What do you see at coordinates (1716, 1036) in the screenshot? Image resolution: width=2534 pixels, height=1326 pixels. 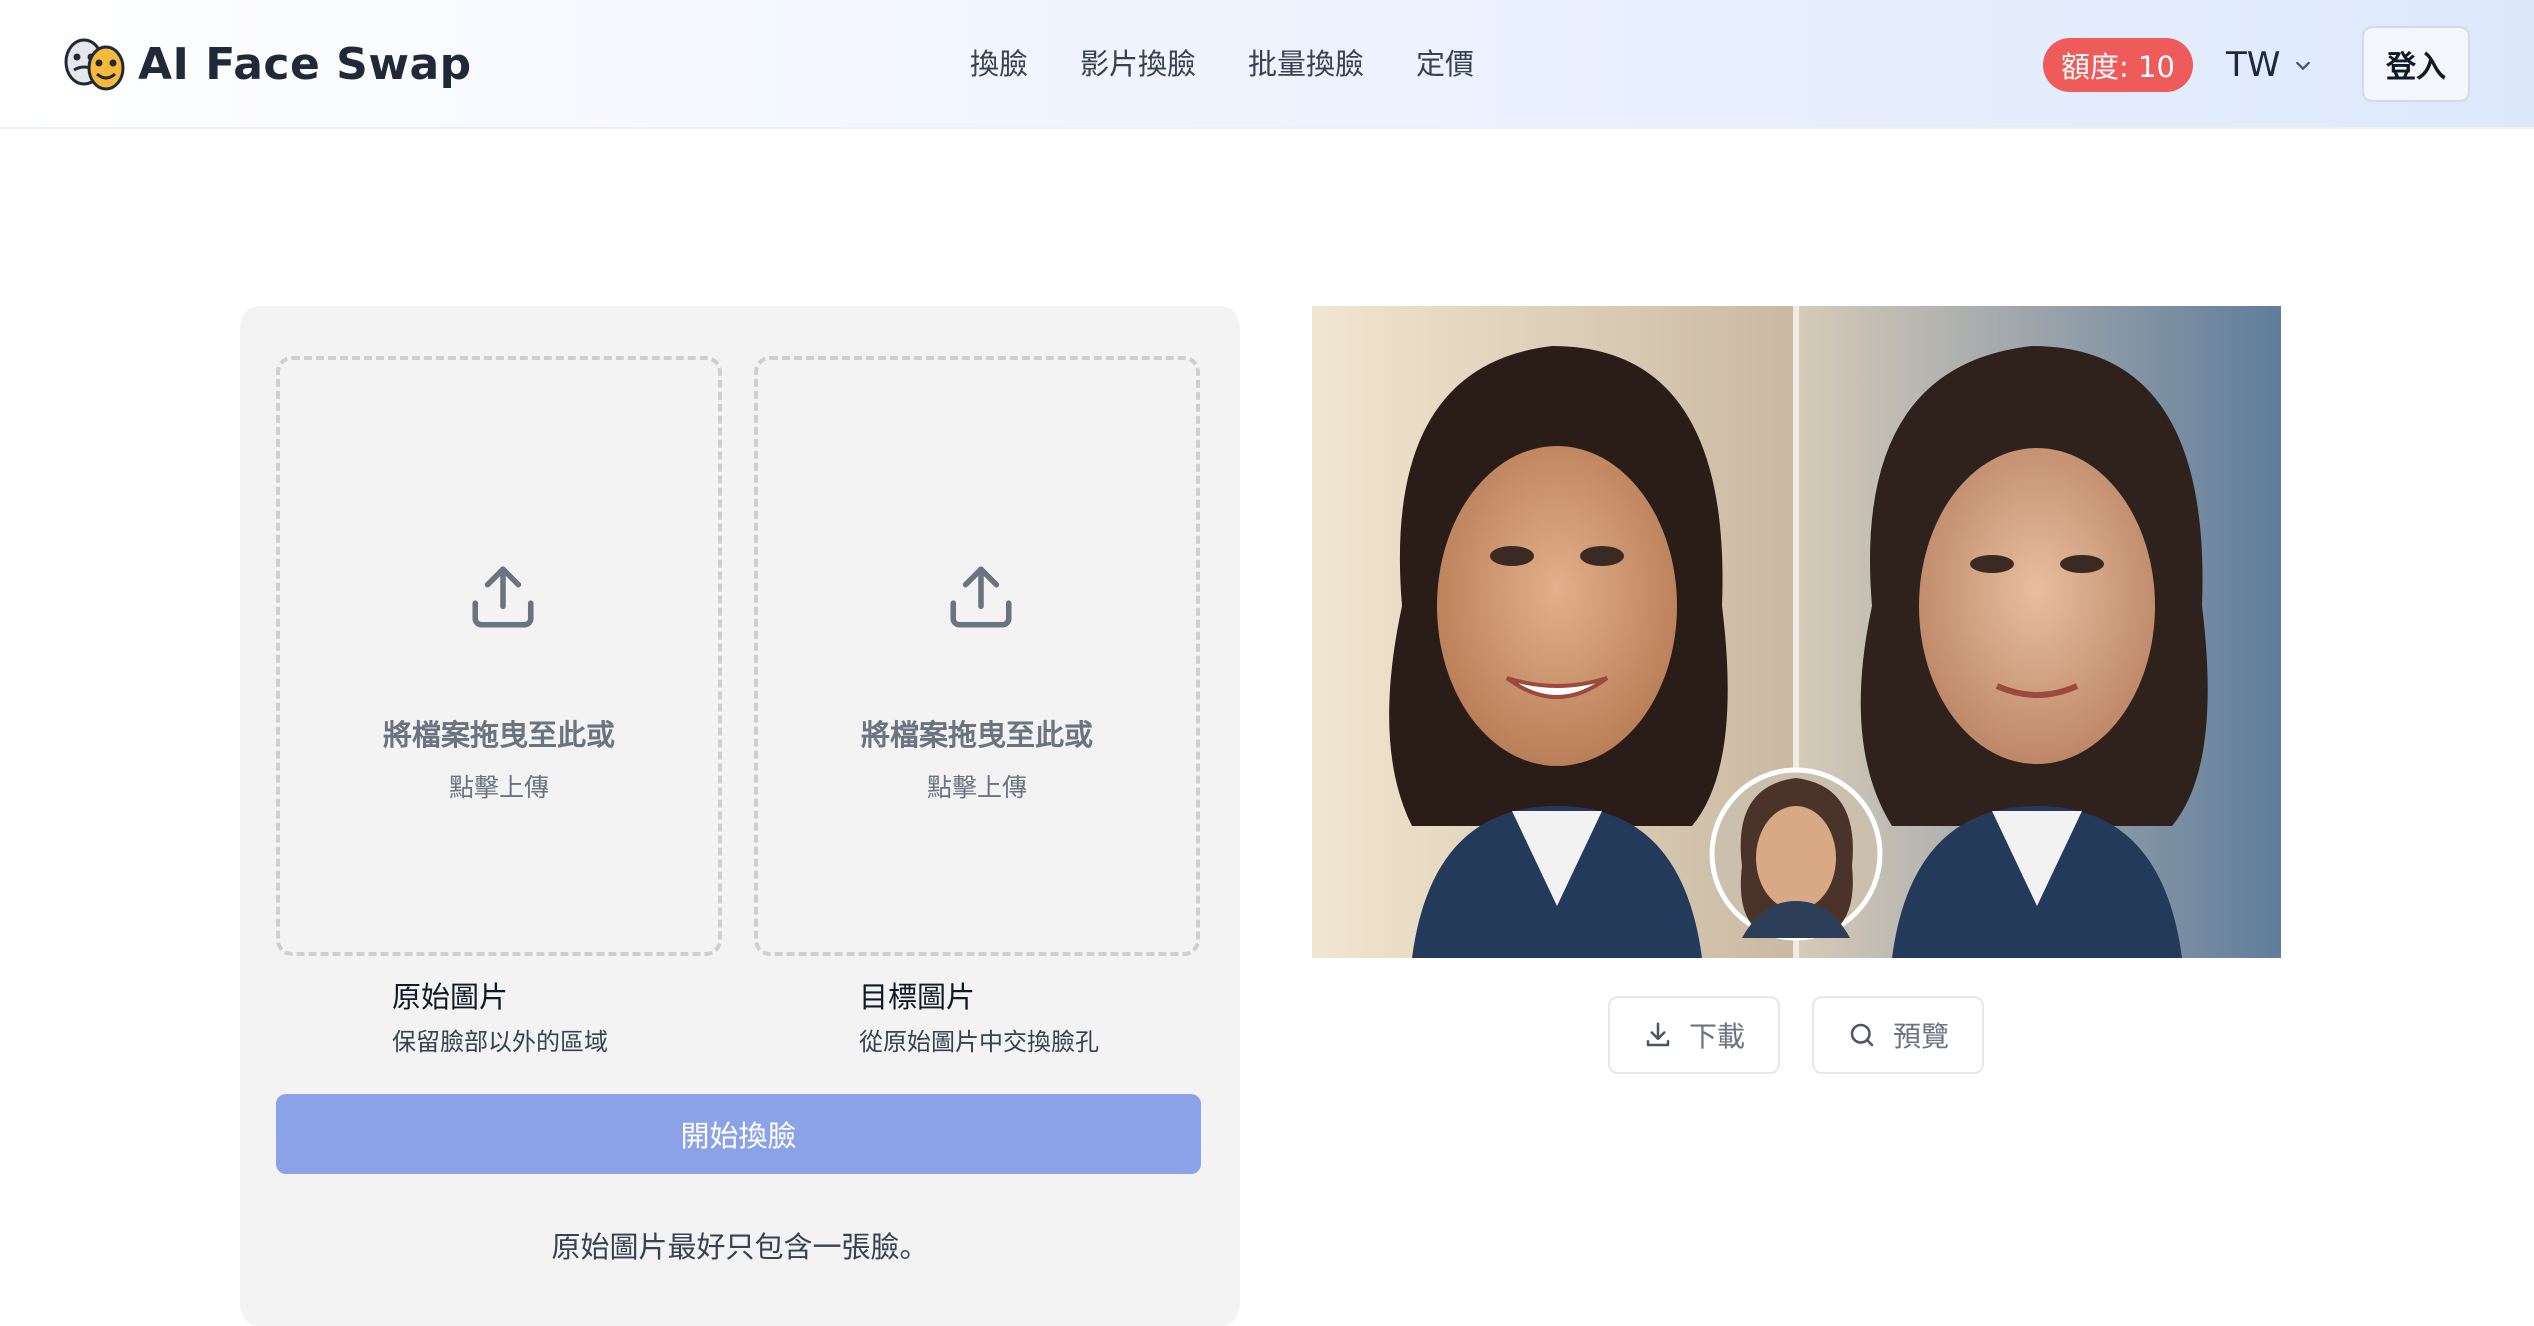 I see `download-label: 下載` at bounding box center [1716, 1036].